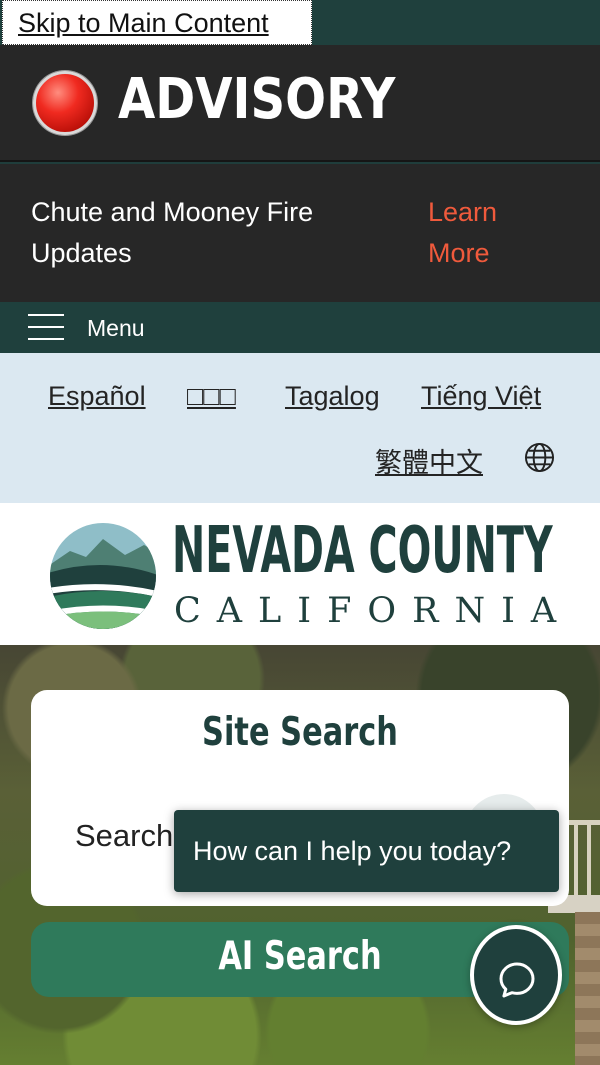  I want to click on alert-red-dot-icon, so click(65, 103).